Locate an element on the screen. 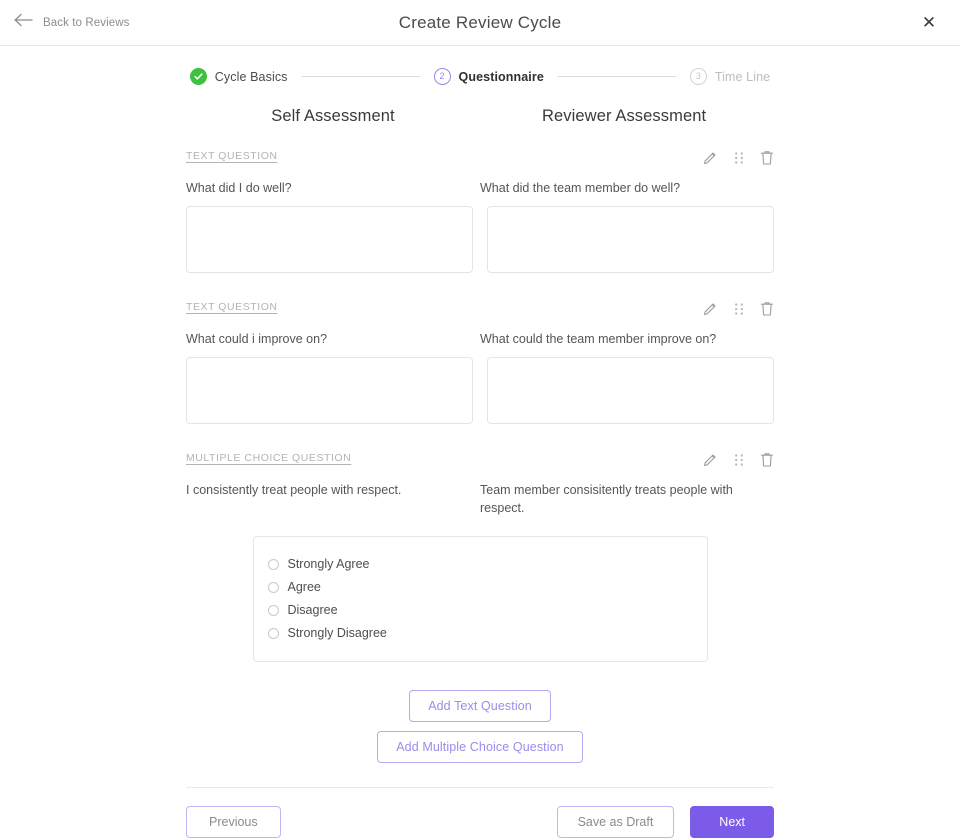 The image size is (960, 838). question-3-tools is located at coordinates (738, 462).